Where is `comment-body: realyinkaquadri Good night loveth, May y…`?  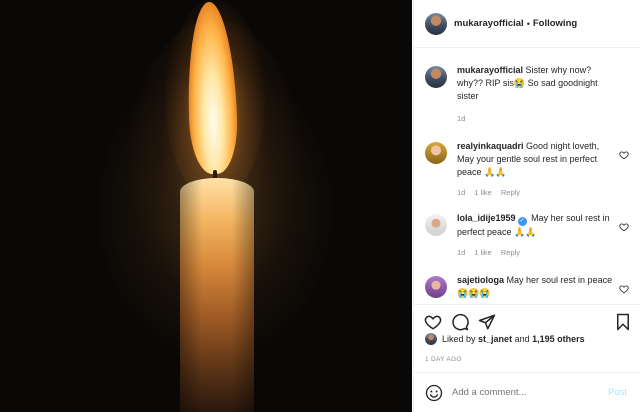 comment-body: realyinkaquadri Good night loveth, May y… is located at coordinates (537, 169).